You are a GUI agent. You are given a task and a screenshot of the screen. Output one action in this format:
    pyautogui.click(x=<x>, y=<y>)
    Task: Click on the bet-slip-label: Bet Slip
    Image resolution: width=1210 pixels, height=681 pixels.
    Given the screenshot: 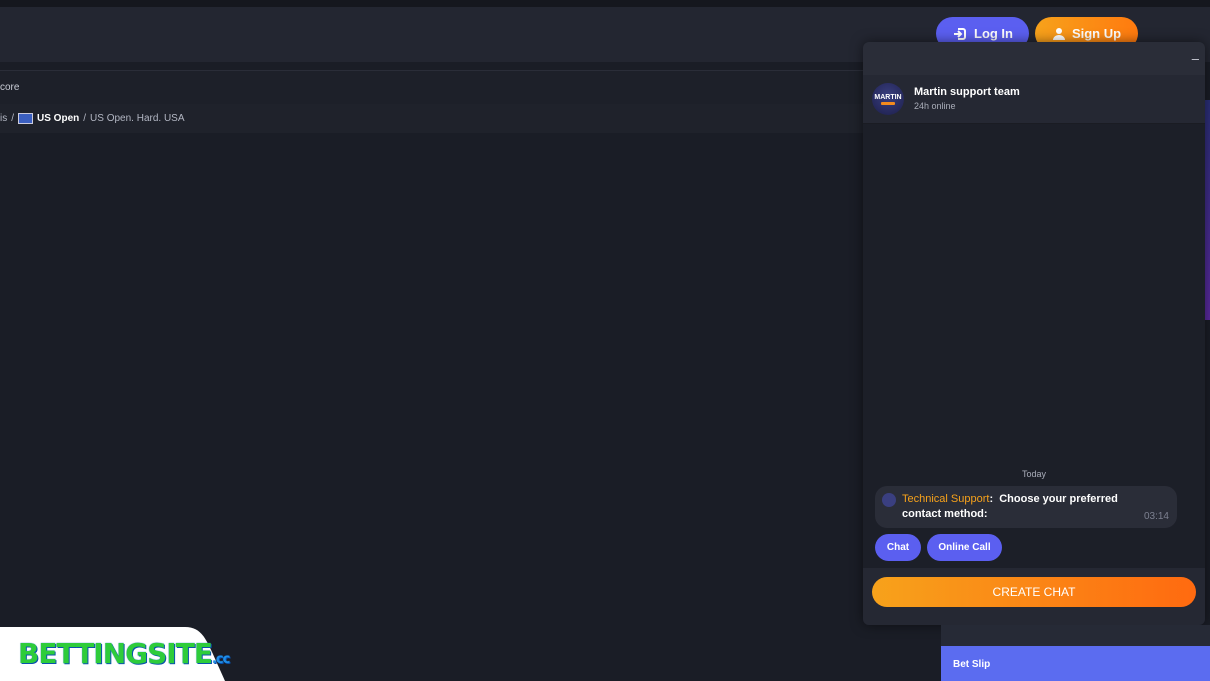 What is the action you would take?
    pyautogui.click(x=972, y=664)
    